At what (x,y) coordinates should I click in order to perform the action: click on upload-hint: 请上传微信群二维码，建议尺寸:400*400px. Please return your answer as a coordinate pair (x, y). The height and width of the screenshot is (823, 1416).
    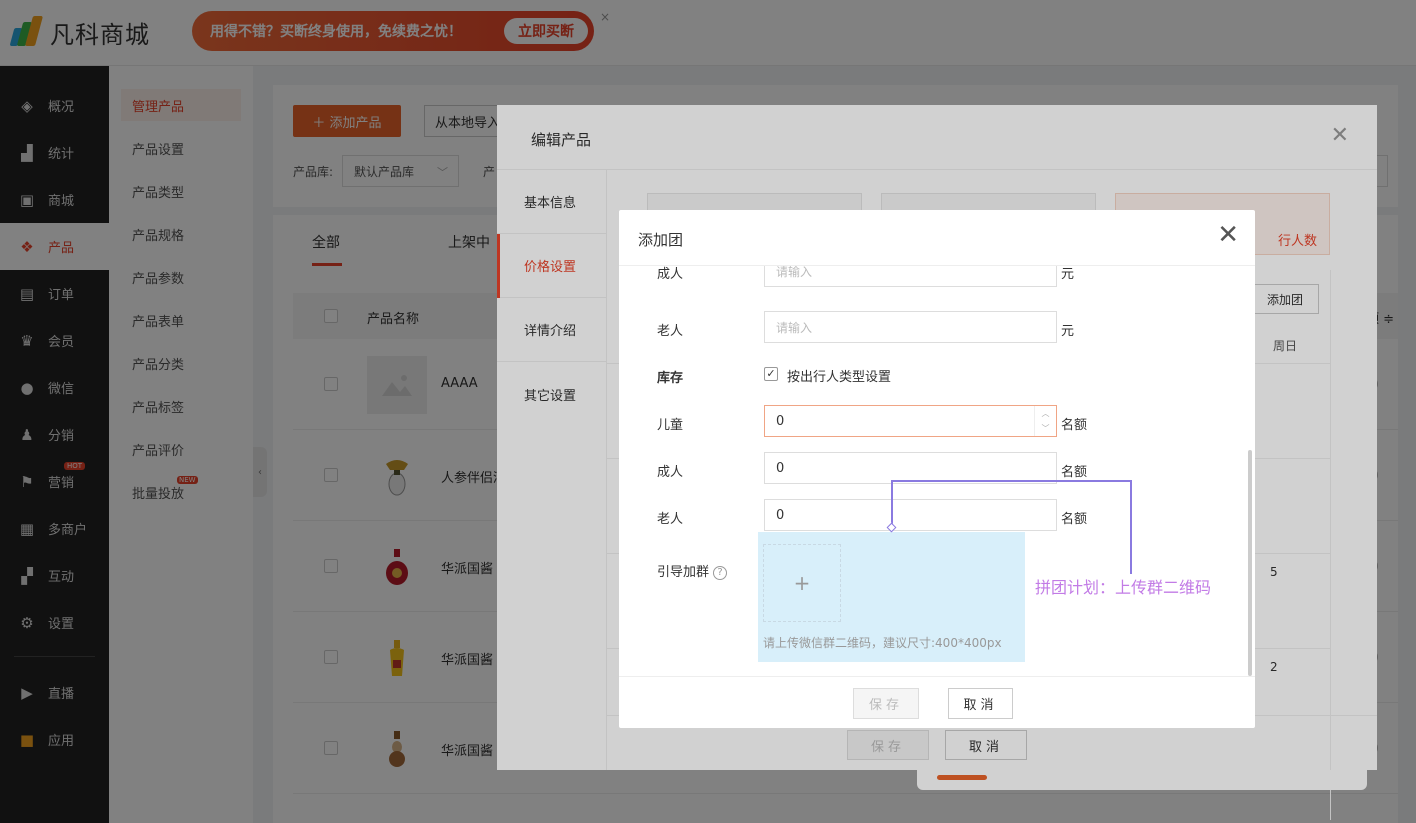
    Looking at the image, I should click on (882, 643).